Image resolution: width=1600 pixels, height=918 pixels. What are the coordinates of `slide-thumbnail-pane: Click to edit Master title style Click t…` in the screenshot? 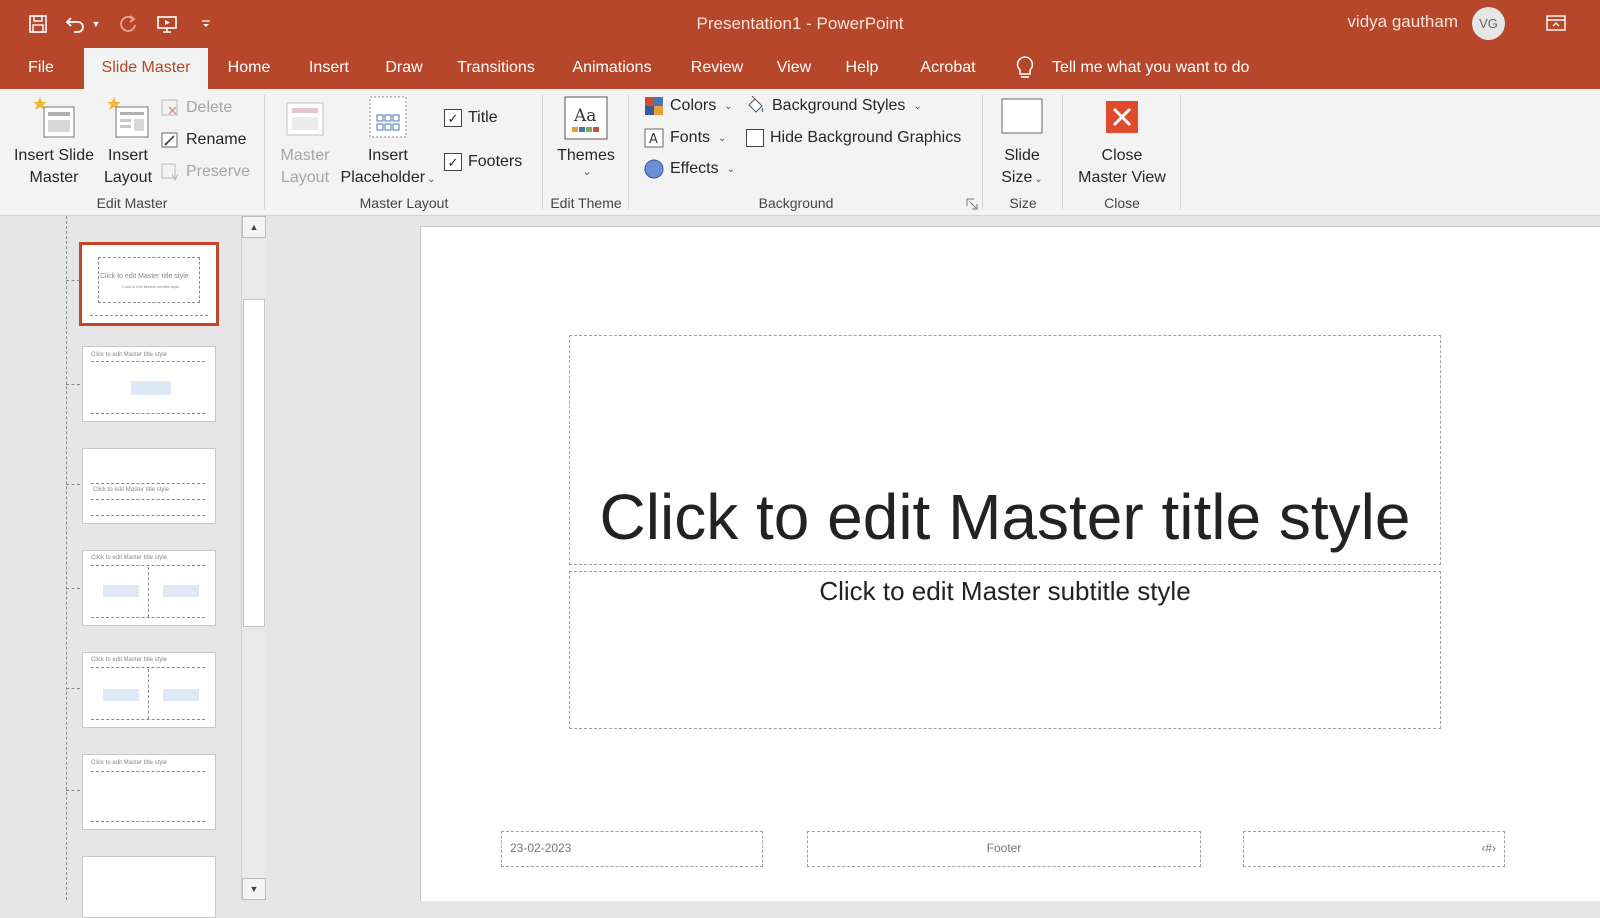 It's located at (134, 567).